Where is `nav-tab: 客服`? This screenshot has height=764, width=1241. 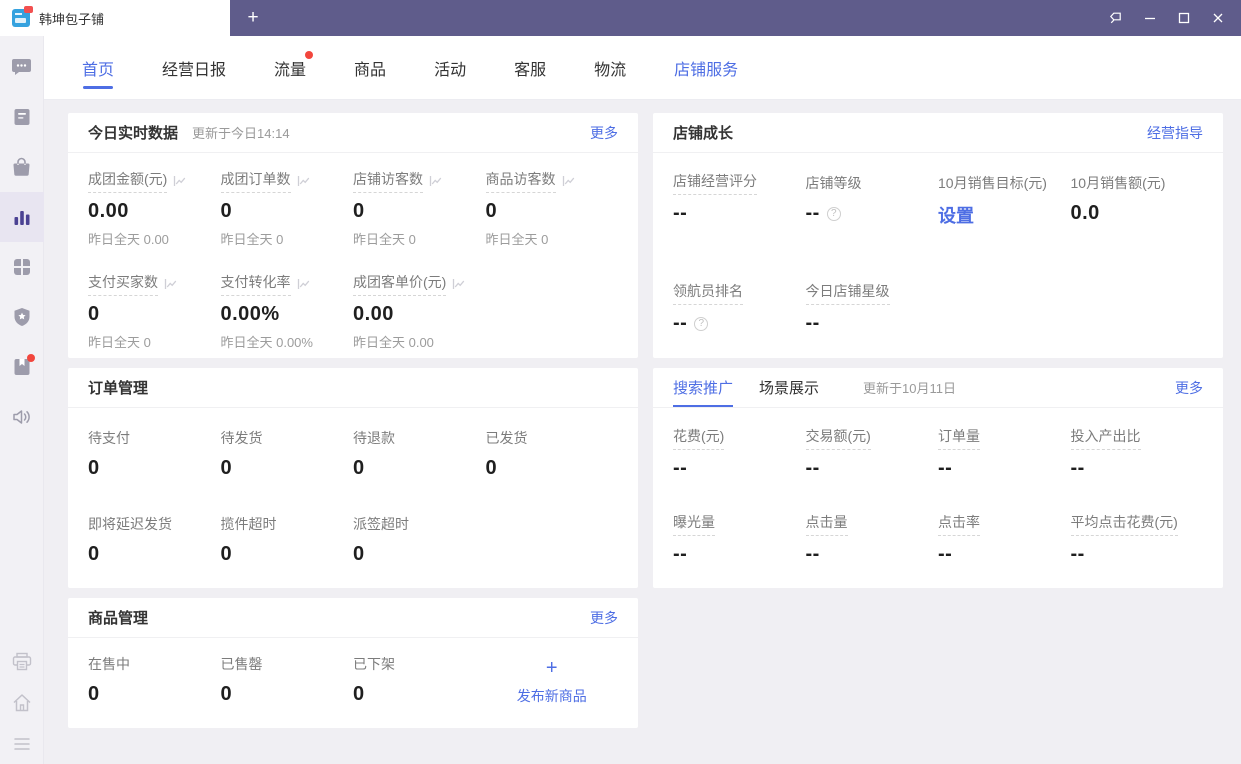 nav-tab: 客服 is located at coordinates (530, 67).